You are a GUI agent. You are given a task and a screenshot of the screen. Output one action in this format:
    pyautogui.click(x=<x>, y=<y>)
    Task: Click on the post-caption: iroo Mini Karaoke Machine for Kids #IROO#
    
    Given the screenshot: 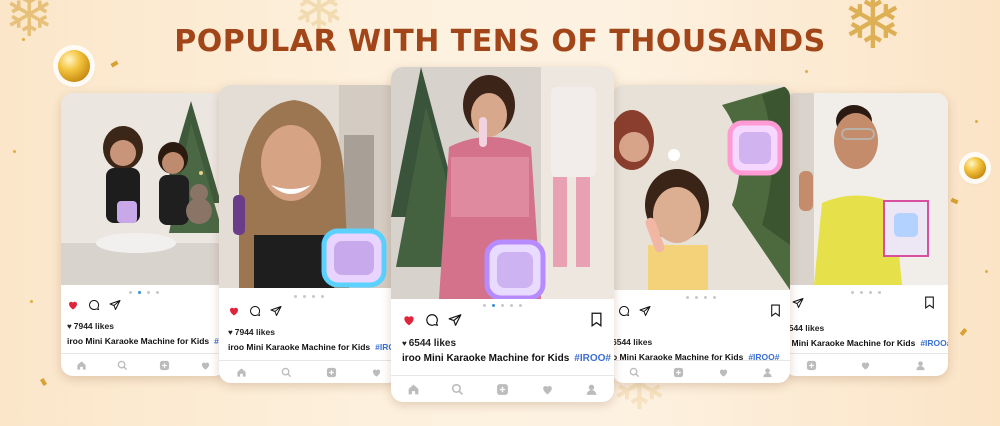 What is the action you would take?
    pyautogui.click(x=506, y=358)
    